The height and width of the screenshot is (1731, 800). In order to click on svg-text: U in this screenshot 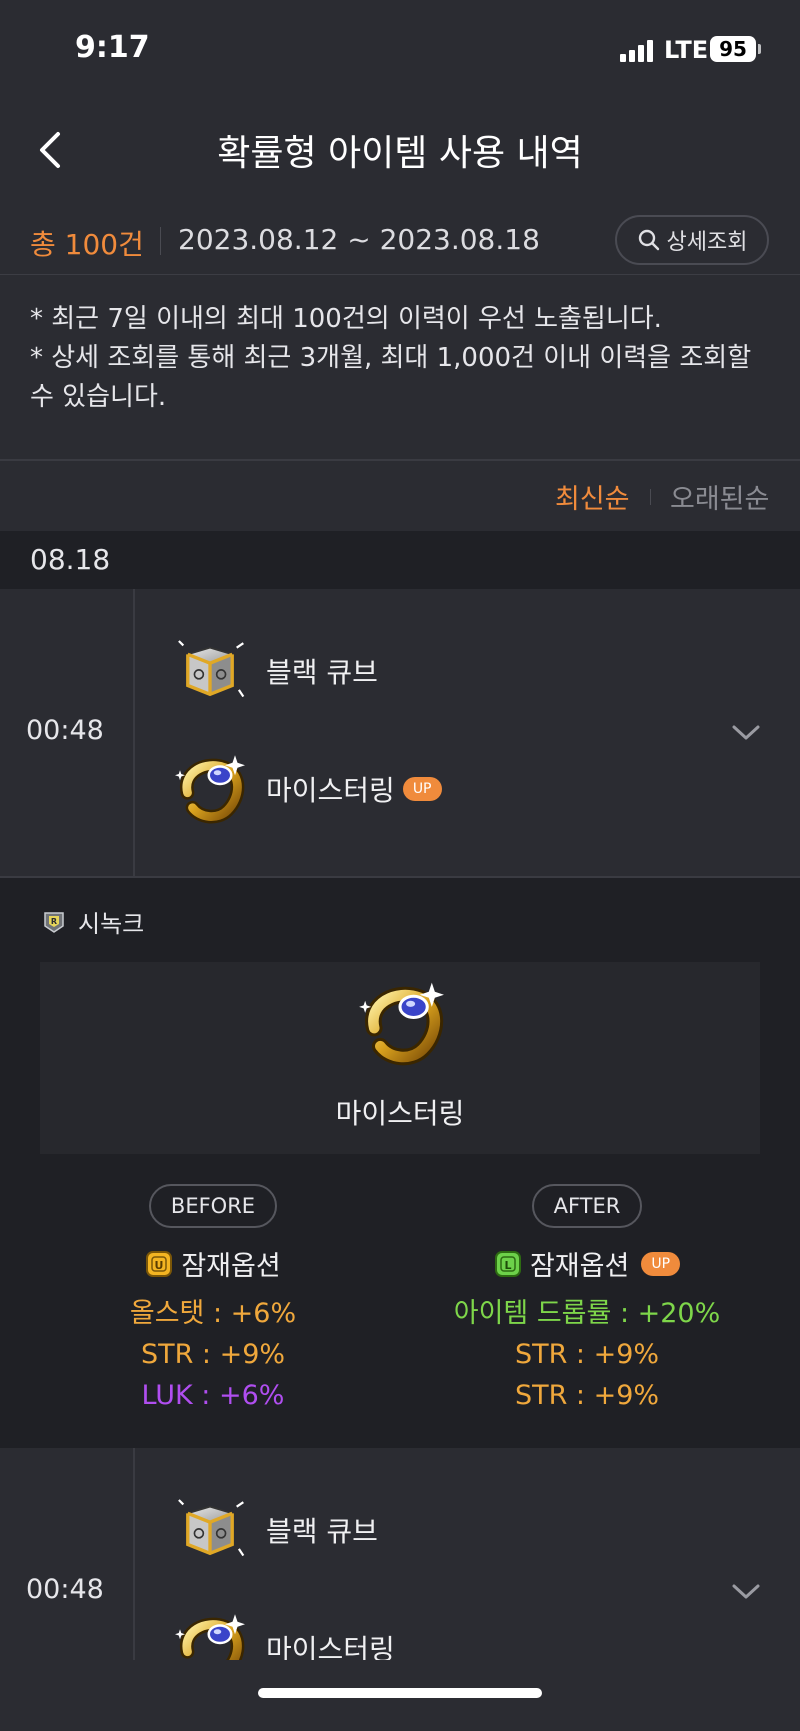, I will do `click(159, 1265)`.